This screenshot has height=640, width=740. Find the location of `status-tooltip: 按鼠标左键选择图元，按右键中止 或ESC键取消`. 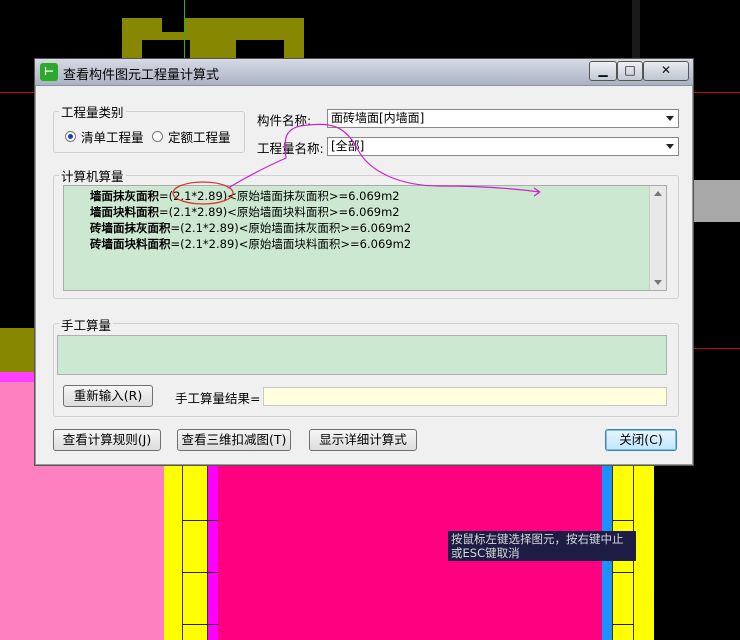

status-tooltip: 按鼠标左键选择图元，按右键中止 或ESC键取消 is located at coordinates (542, 546).